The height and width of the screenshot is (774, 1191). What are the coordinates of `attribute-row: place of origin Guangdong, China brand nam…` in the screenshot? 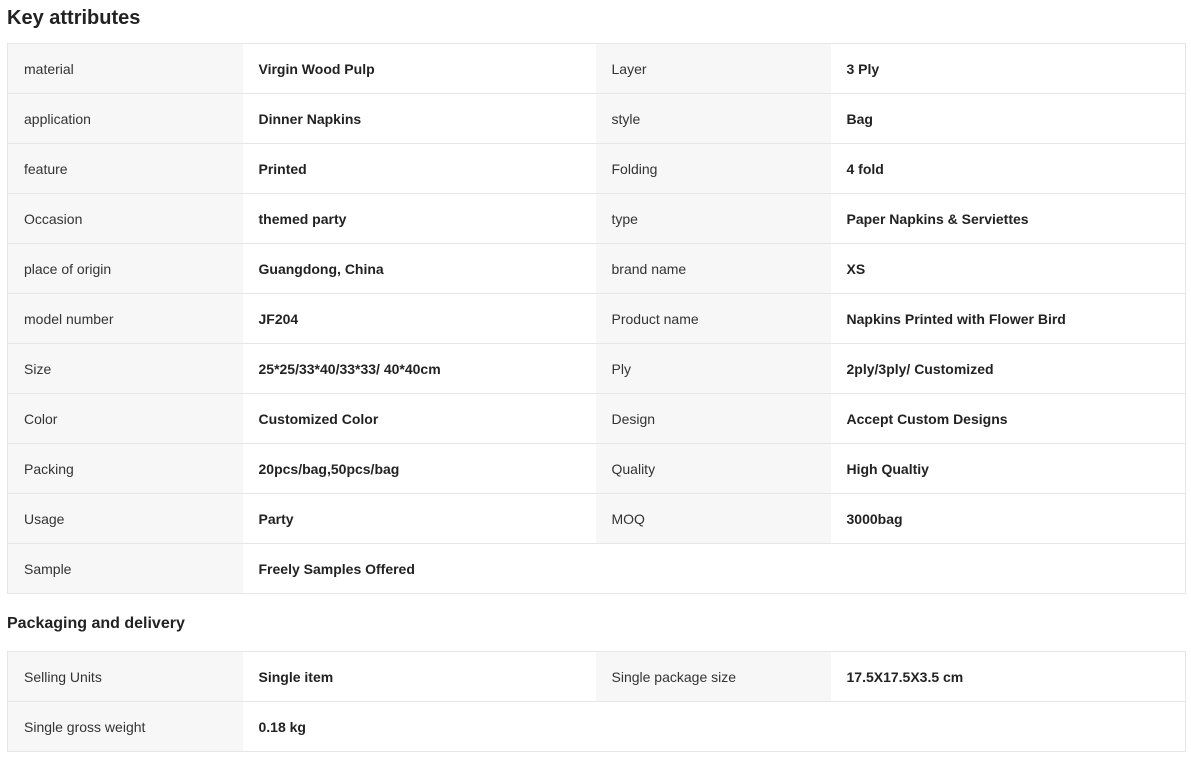 It's located at (596, 268).